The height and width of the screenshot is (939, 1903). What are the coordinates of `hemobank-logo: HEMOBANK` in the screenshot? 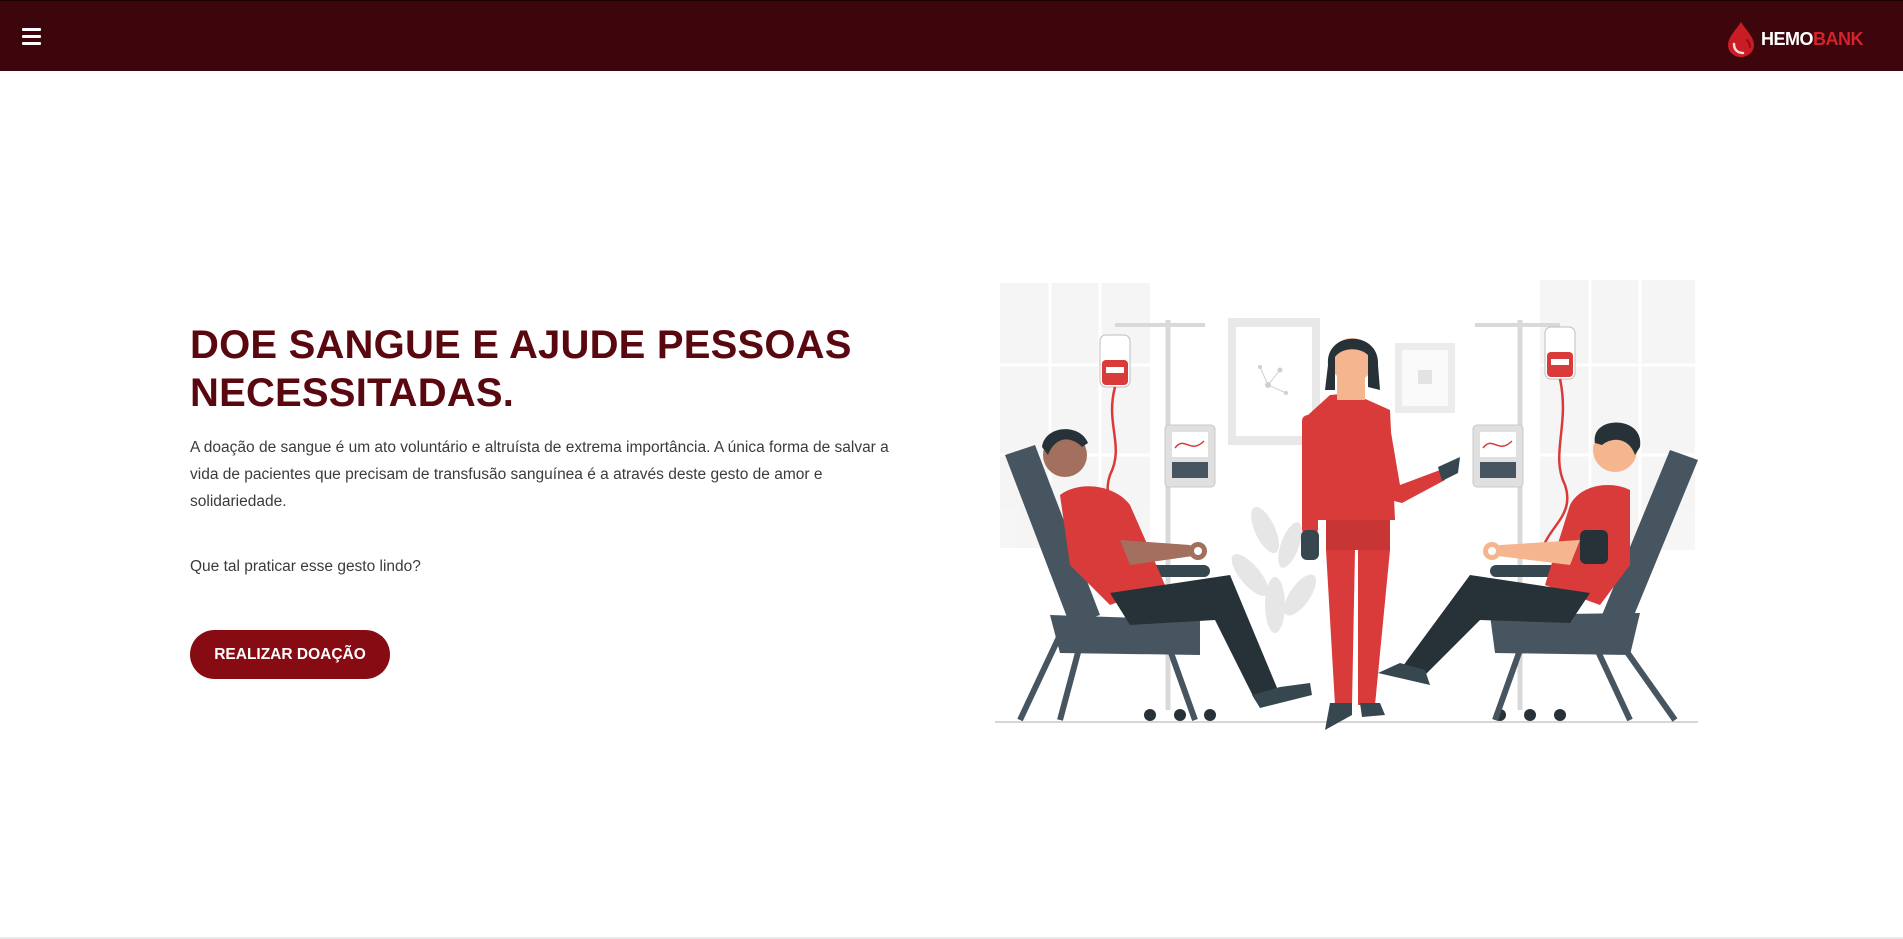 It's located at (1794, 39).